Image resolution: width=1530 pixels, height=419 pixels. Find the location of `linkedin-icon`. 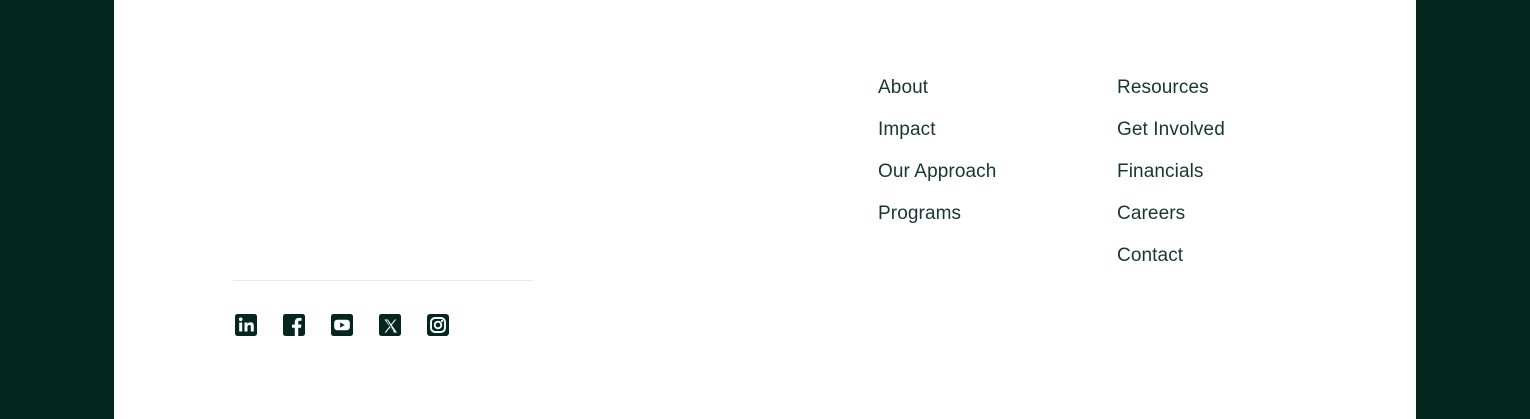

linkedin-icon is located at coordinates (246, 325).